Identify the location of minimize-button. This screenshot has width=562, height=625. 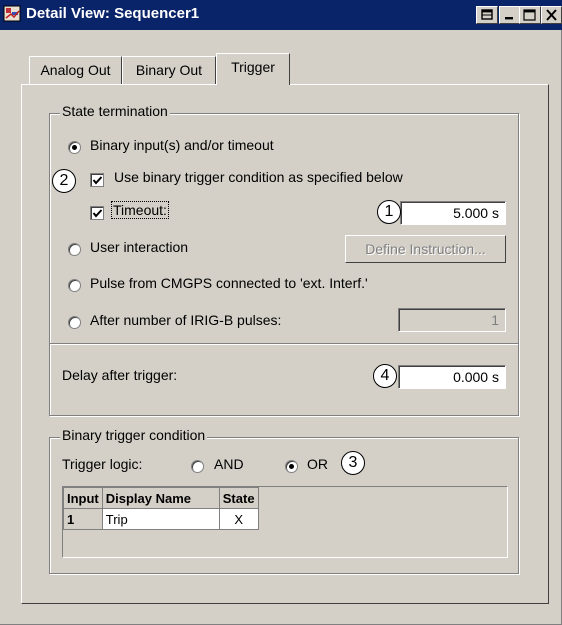
(510, 15).